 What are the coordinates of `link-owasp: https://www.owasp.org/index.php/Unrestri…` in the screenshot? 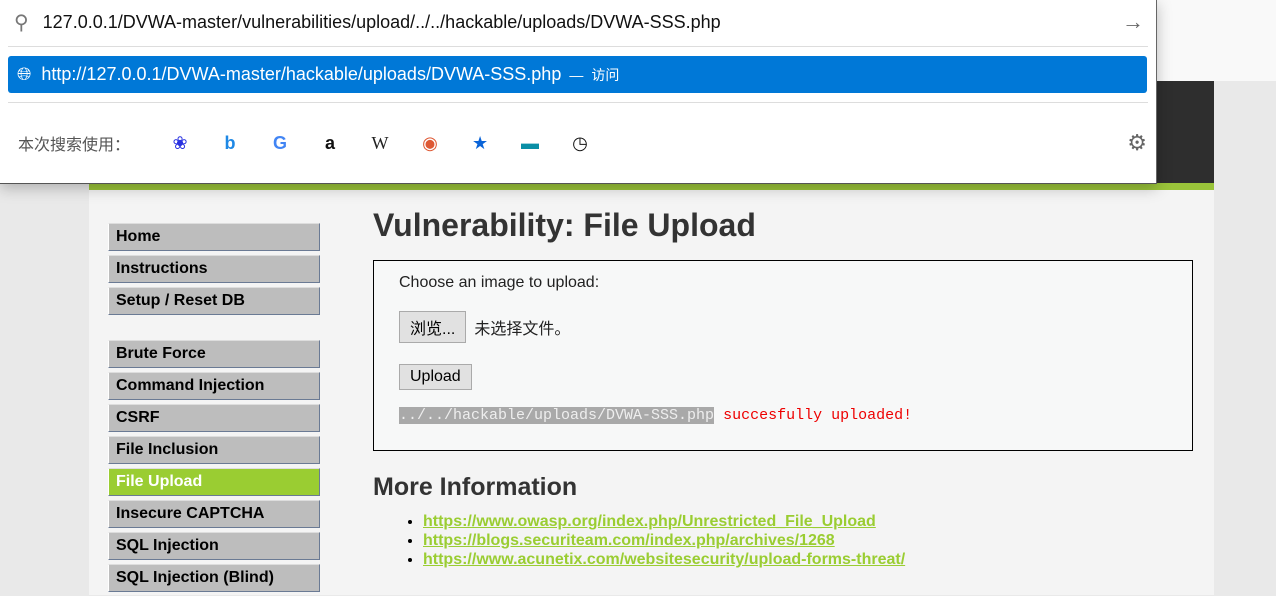 It's located at (649, 521).